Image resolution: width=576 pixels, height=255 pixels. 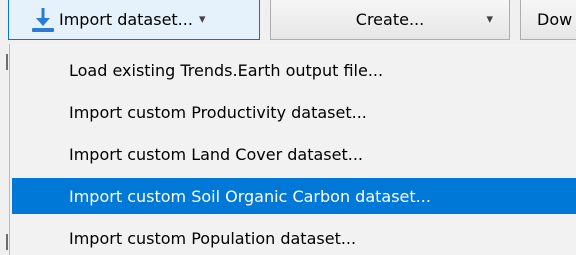 I want to click on download-label: Dow, so click(x=555, y=19).